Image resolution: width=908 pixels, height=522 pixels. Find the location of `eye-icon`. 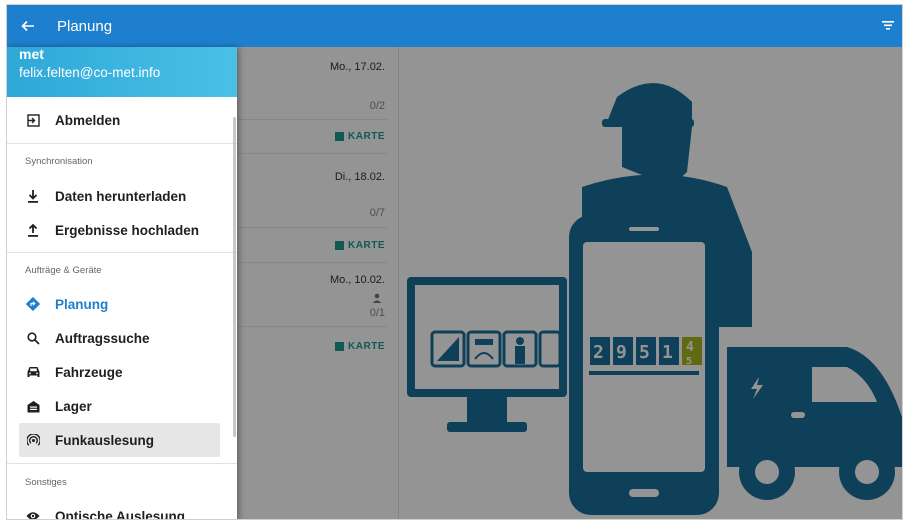

eye-icon is located at coordinates (33, 513).